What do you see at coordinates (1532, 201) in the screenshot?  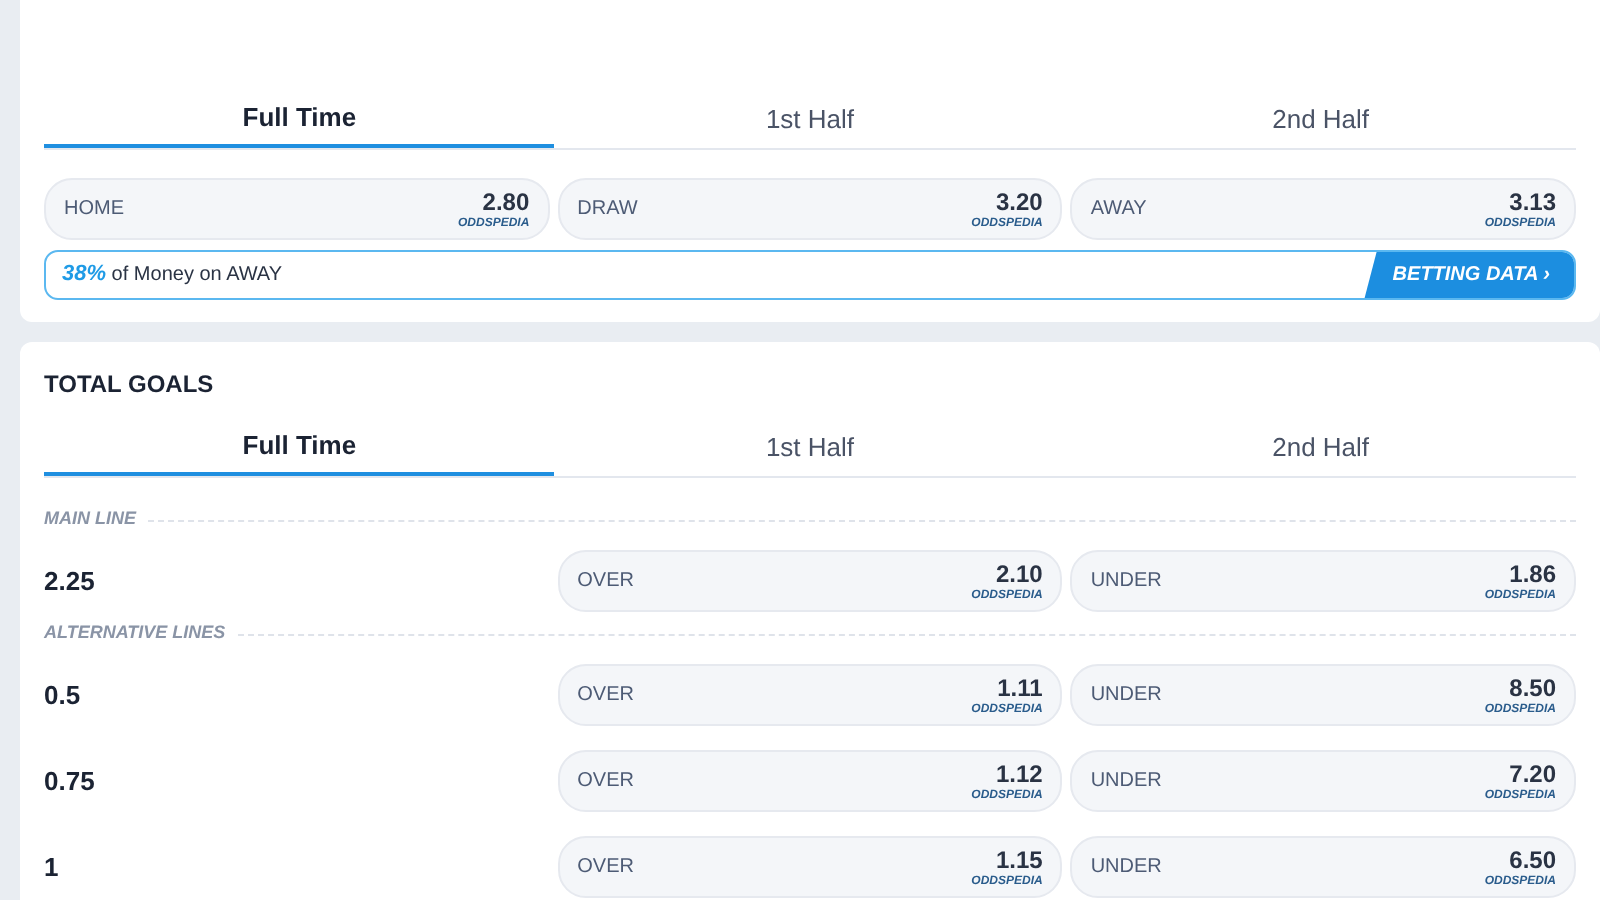 I see `odds-value: 3.13` at bounding box center [1532, 201].